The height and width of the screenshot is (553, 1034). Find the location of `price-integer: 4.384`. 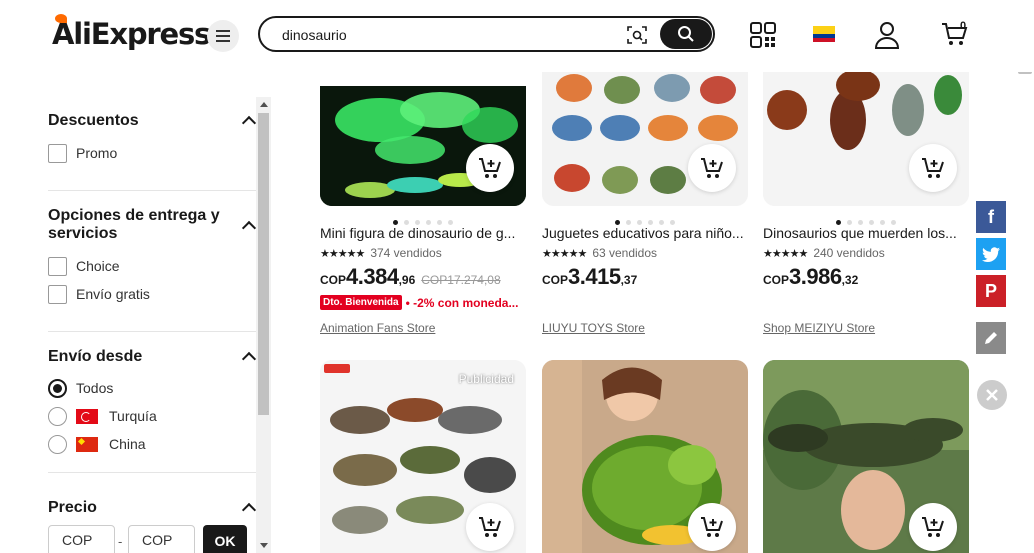

price-integer: 4.384 is located at coordinates (372, 276).